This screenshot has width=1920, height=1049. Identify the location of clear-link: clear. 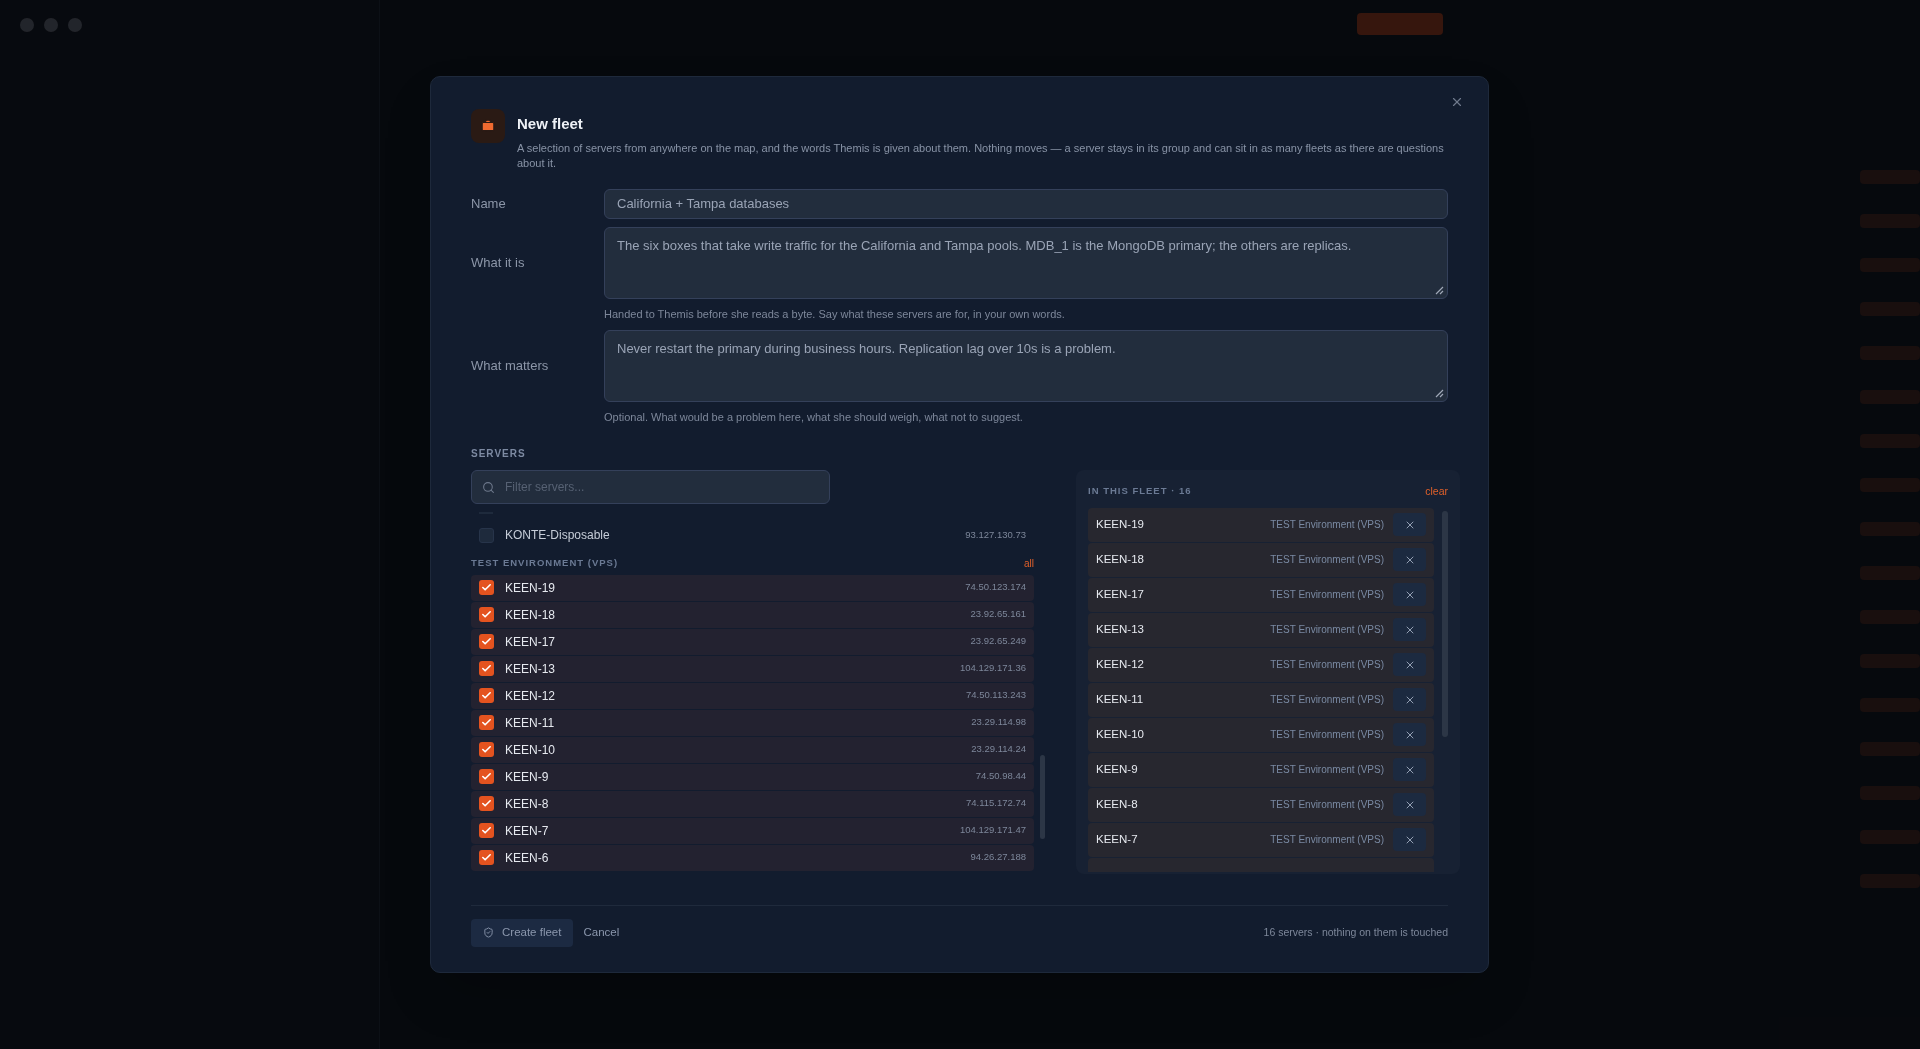
(1436, 491).